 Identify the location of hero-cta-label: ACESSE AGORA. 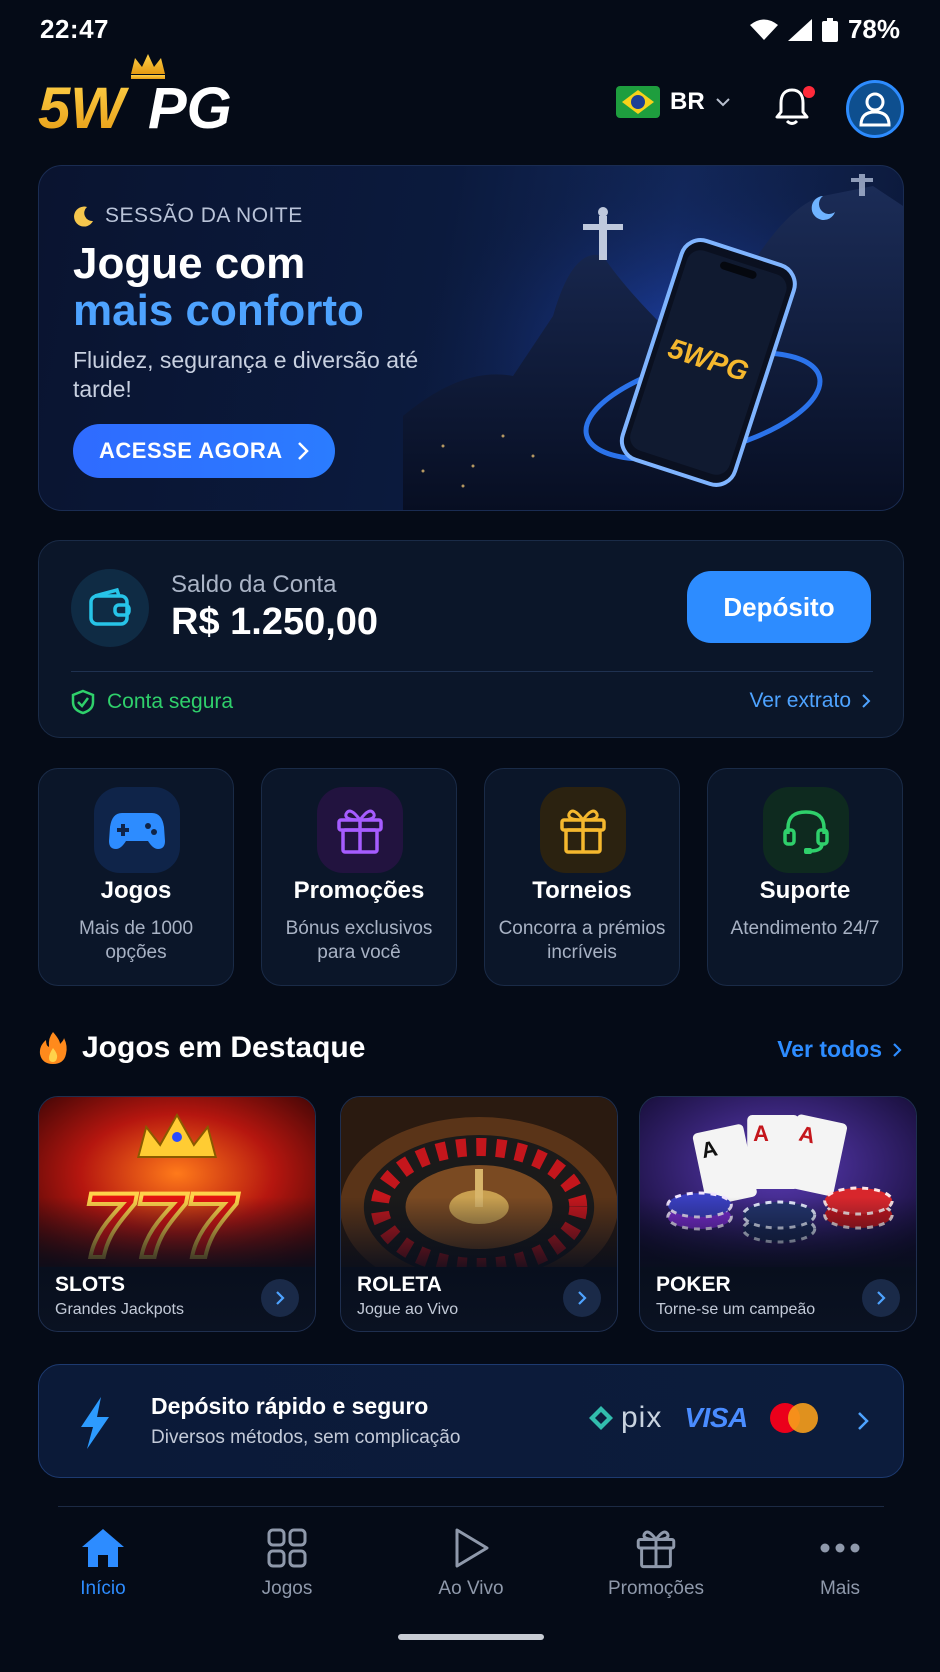
(191, 450).